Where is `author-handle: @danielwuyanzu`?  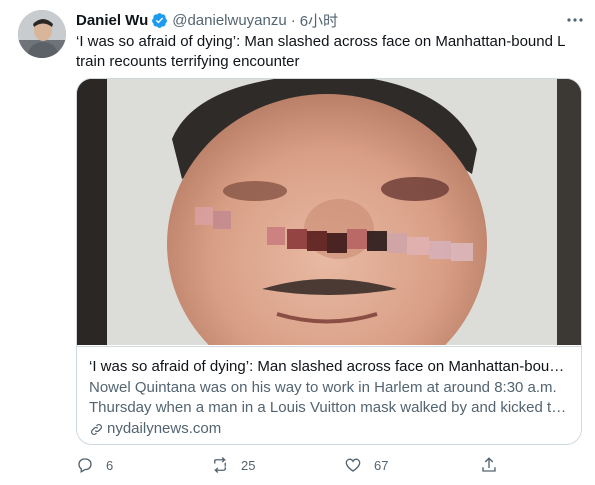
author-handle: @danielwuyanzu is located at coordinates (229, 20).